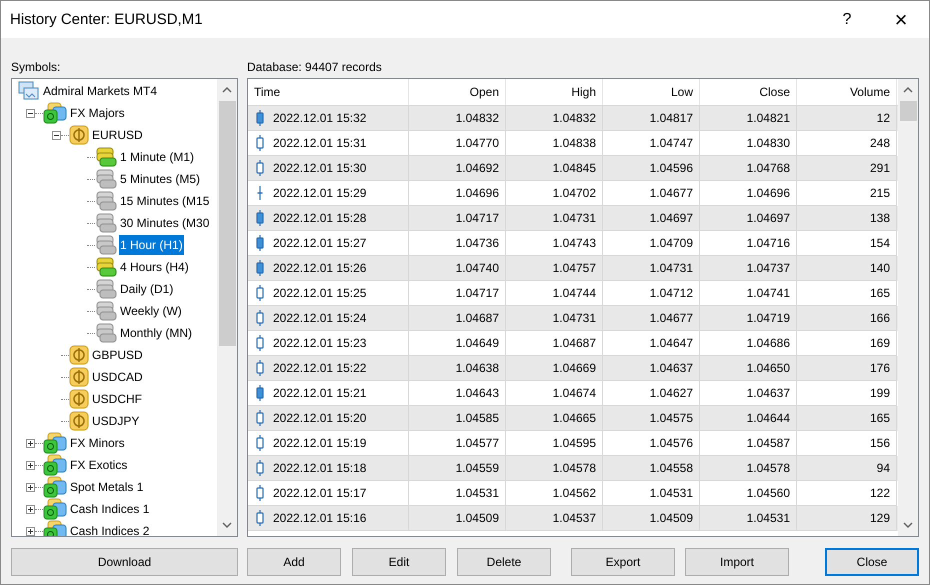 Image resolution: width=930 pixels, height=585 pixels. What do you see at coordinates (319, 293) in the screenshot?
I see `table-cell: 2022.12.01 15:25` at bounding box center [319, 293].